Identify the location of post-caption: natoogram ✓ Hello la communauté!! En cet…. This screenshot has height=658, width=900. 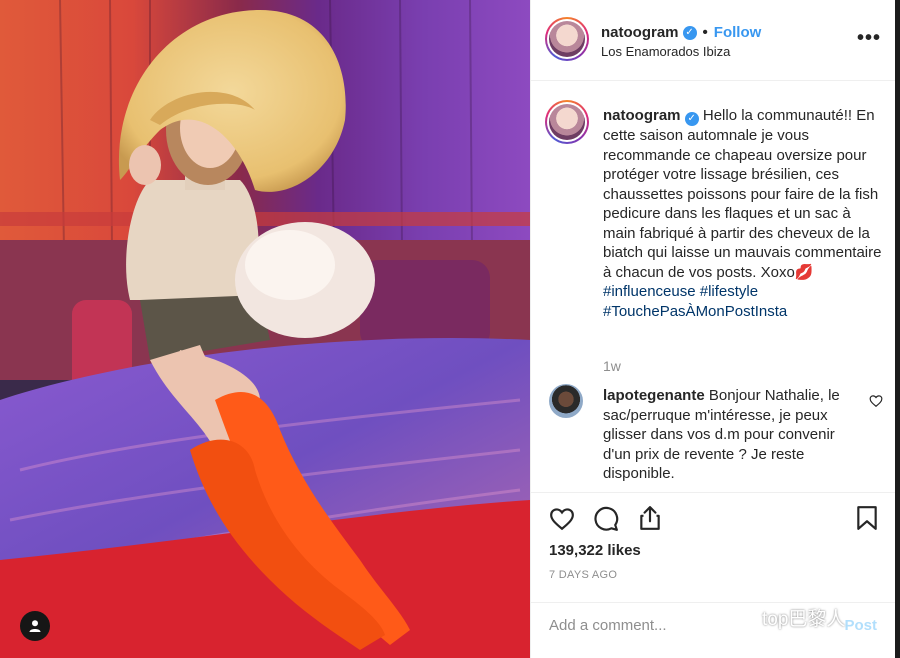
(744, 213).